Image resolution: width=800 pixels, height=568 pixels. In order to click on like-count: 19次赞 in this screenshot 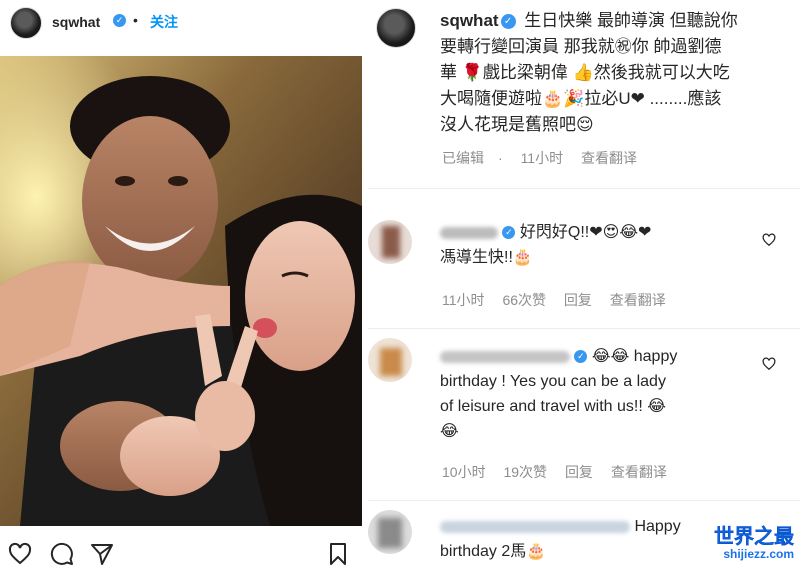, I will do `click(525, 472)`.